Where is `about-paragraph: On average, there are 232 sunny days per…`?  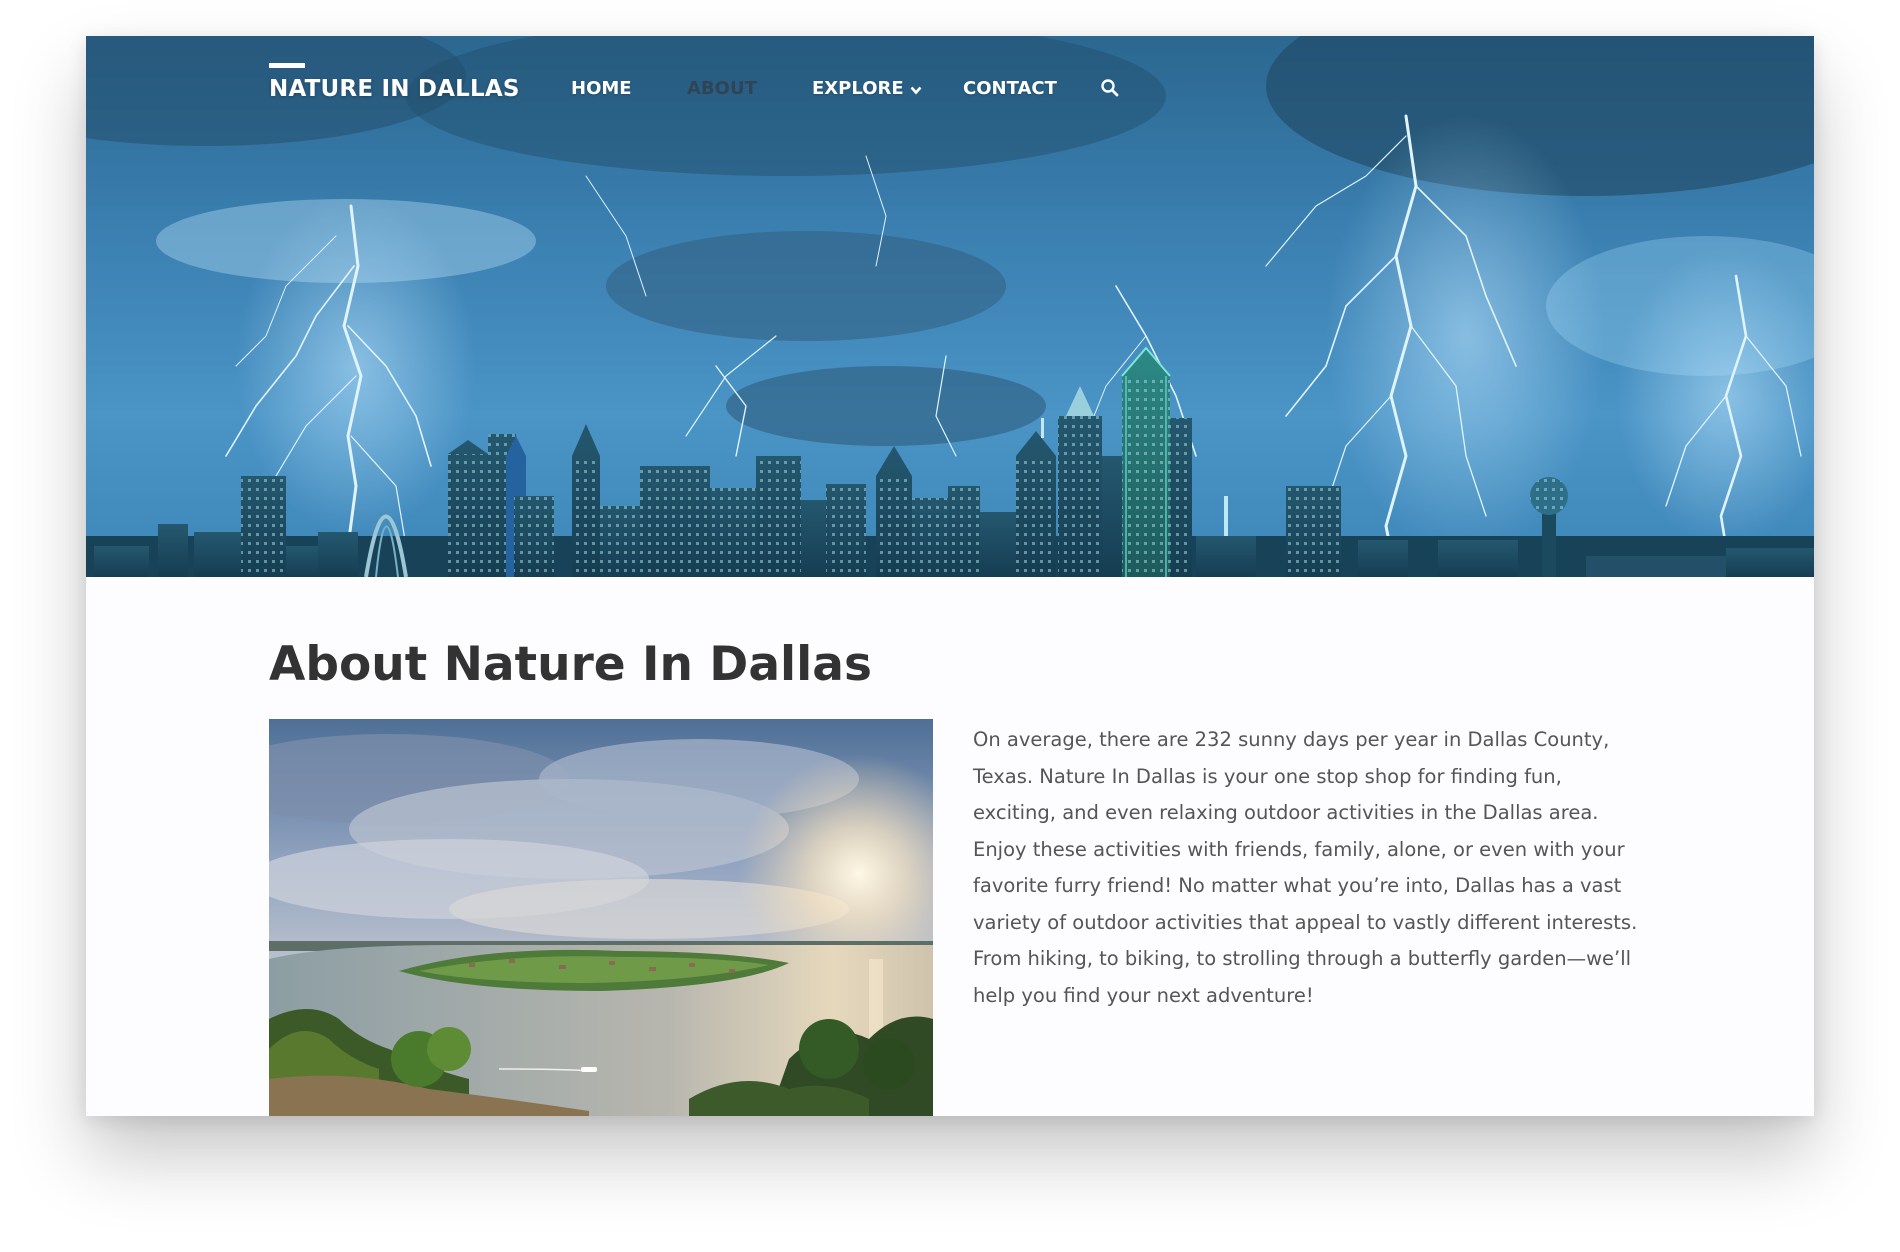
about-paragraph: On average, there are 232 sunny days per… is located at coordinates (1305, 867).